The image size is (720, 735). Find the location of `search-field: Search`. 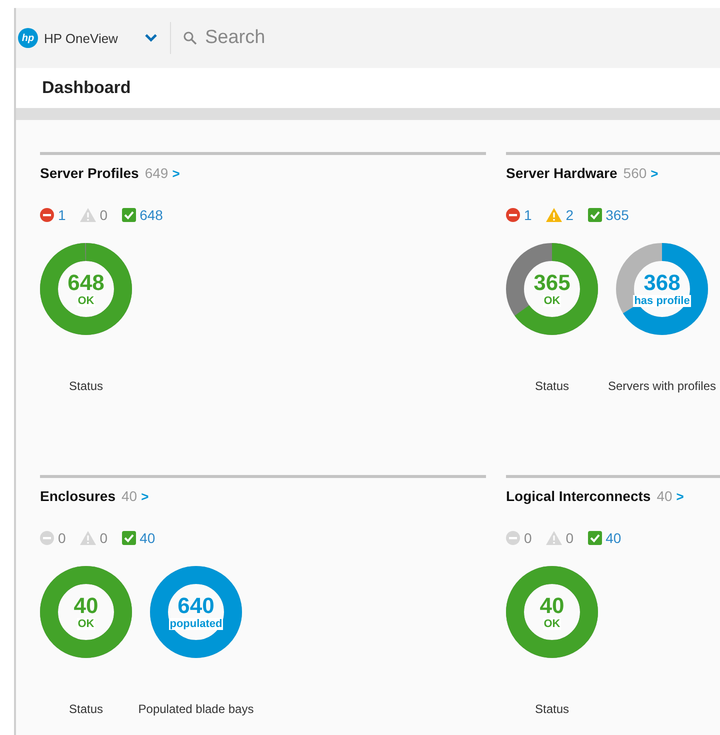

search-field: Search is located at coordinates (283, 38).